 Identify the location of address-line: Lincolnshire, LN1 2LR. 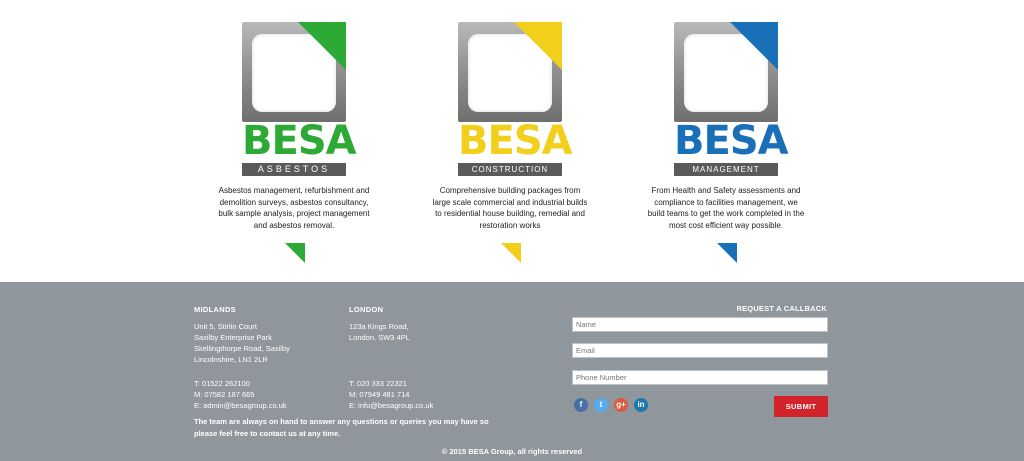
(231, 359).